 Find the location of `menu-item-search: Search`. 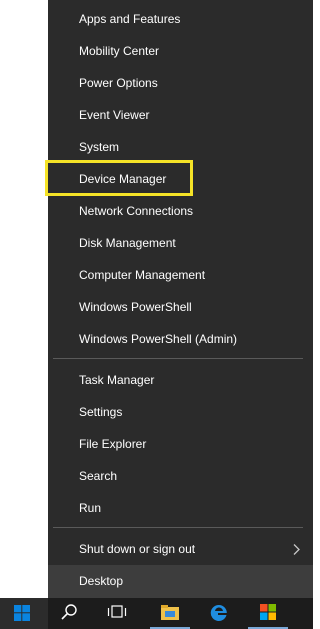

menu-item-search: Search is located at coordinates (180, 476).